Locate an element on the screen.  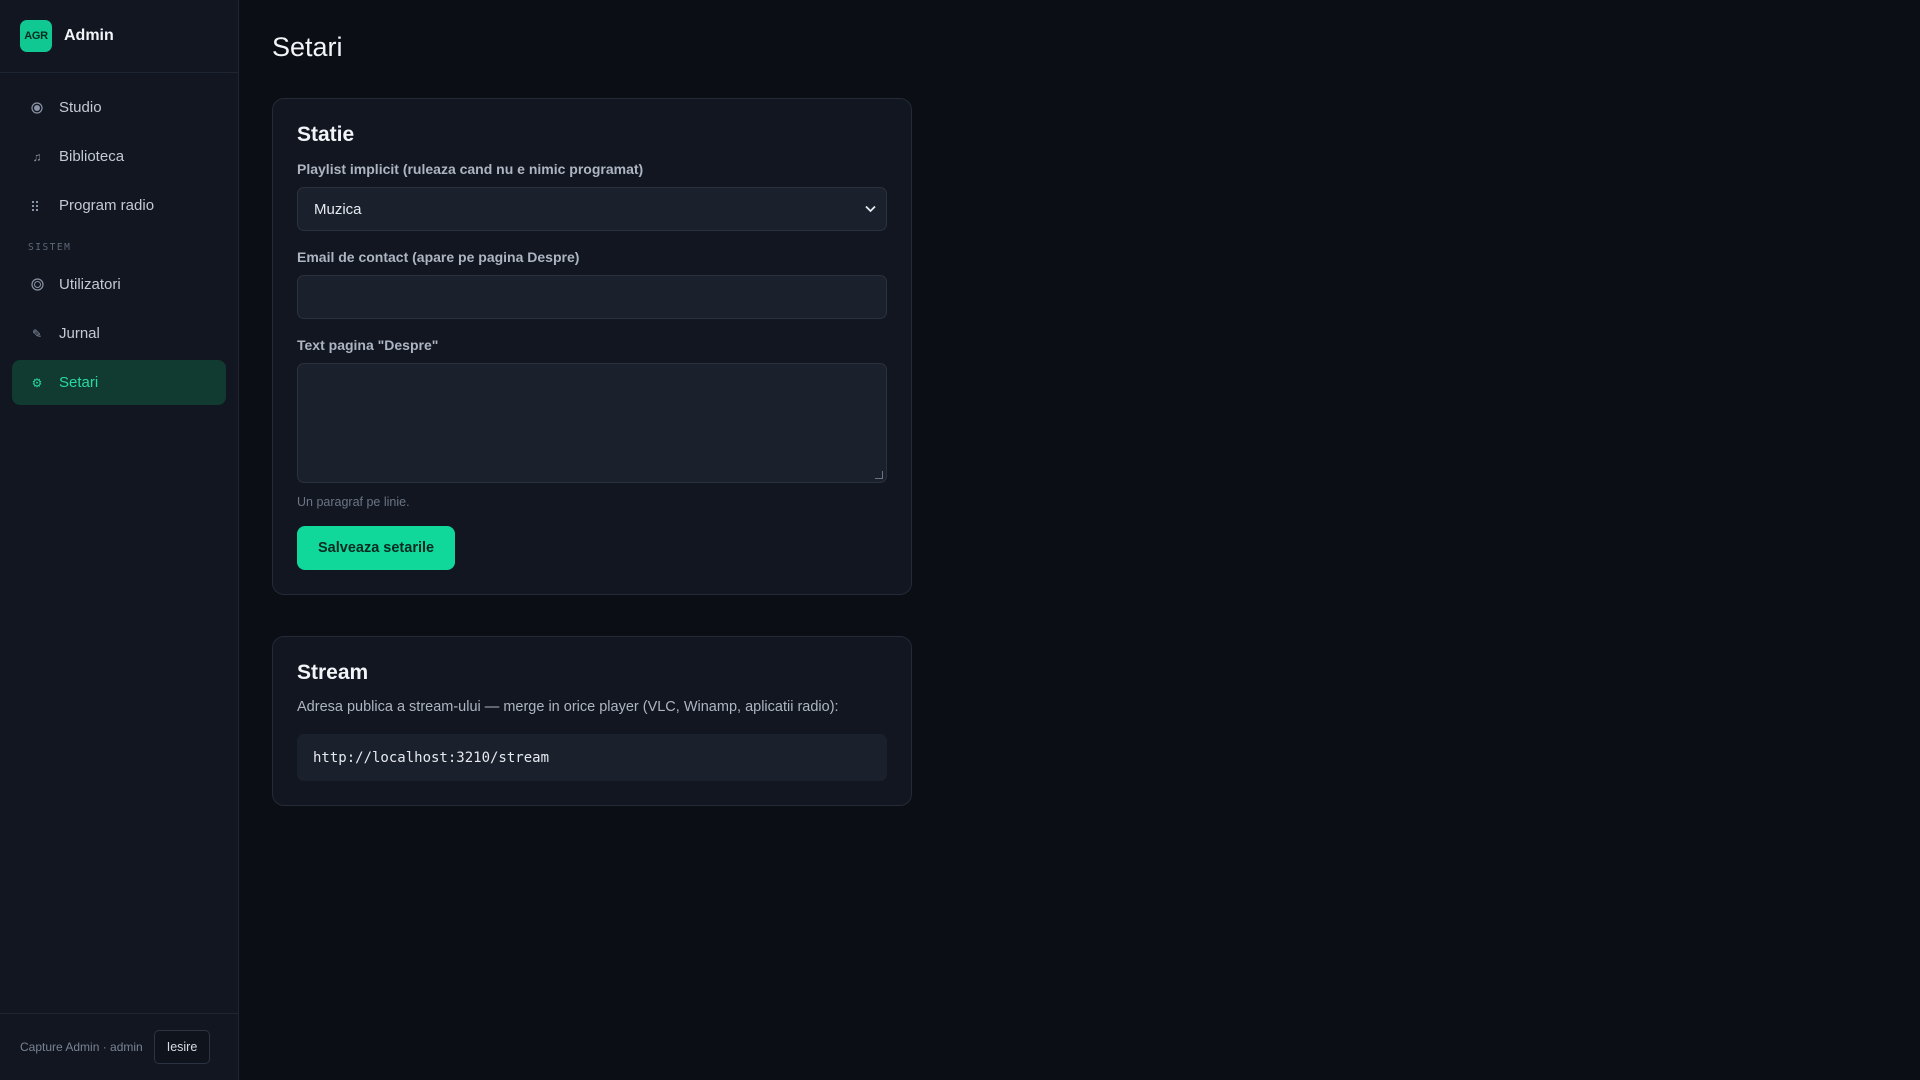
brand: AGR Admin is located at coordinates (119, 36).